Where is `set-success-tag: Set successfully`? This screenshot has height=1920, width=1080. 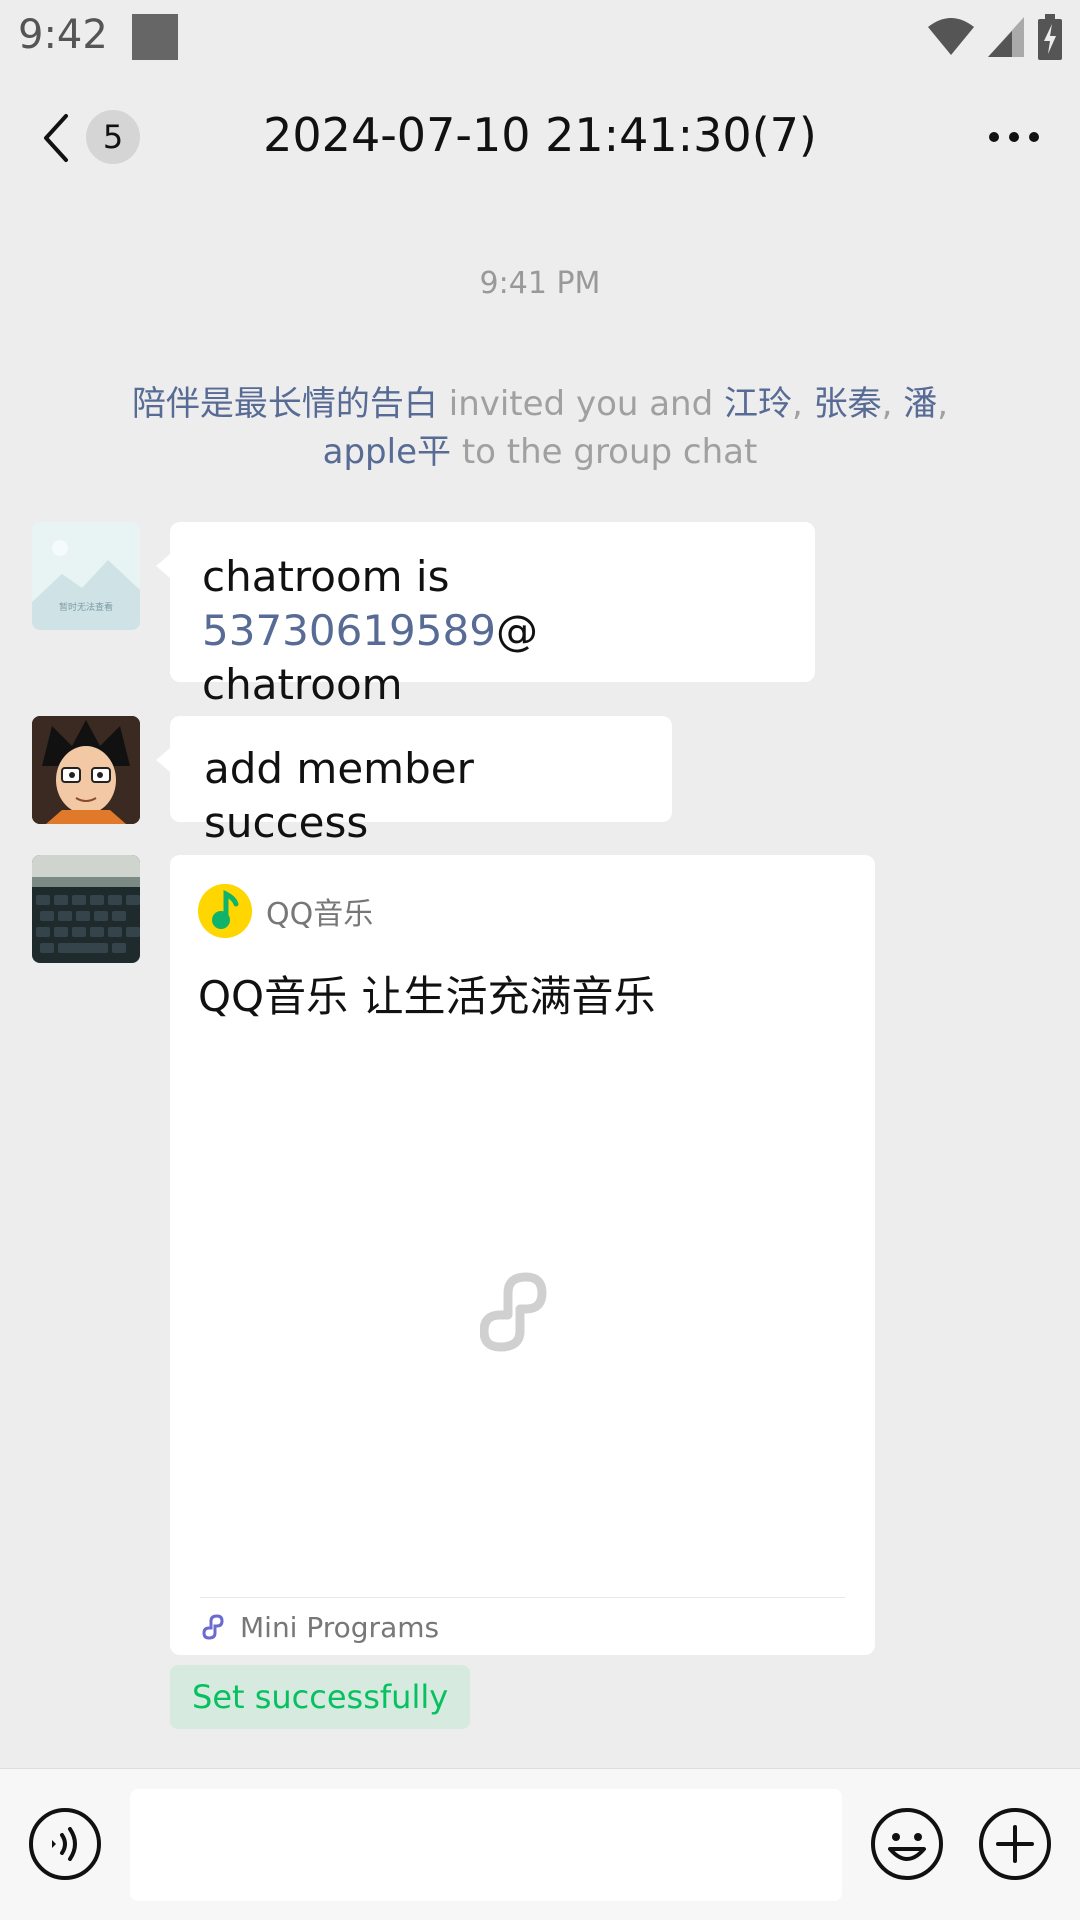
set-success-tag: Set successfully is located at coordinates (320, 1697).